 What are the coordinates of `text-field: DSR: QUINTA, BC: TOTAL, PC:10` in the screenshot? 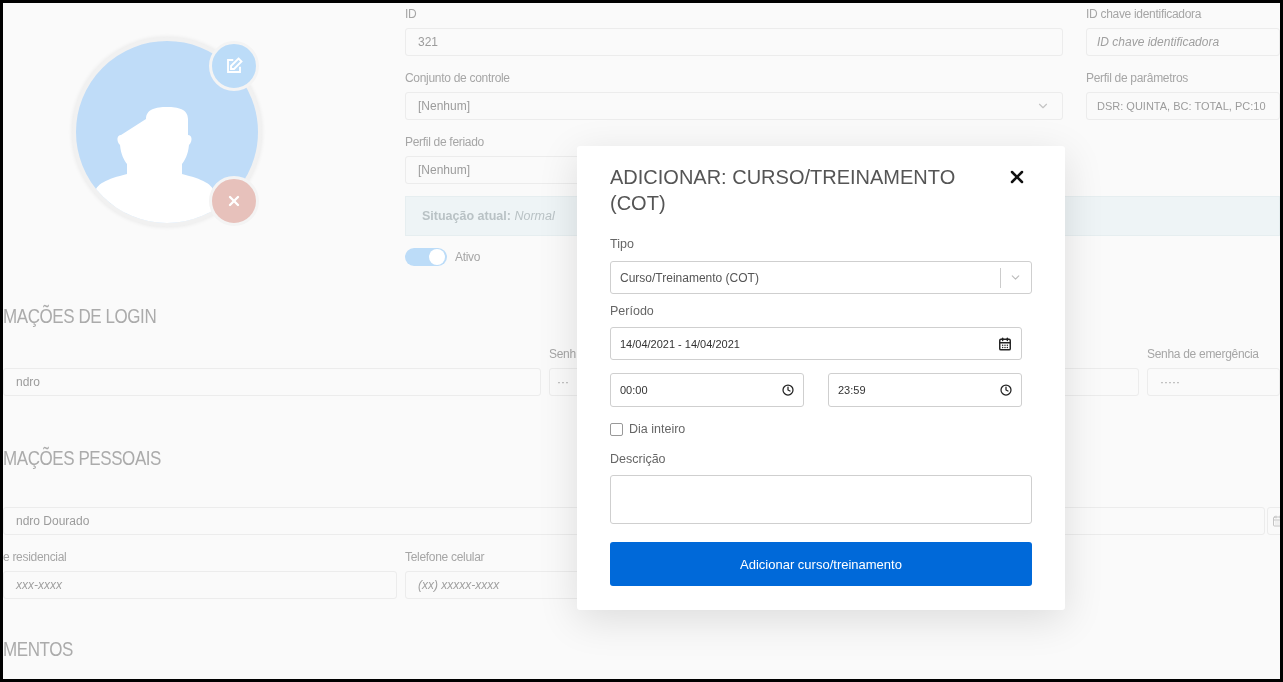 It's located at (1183, 106).